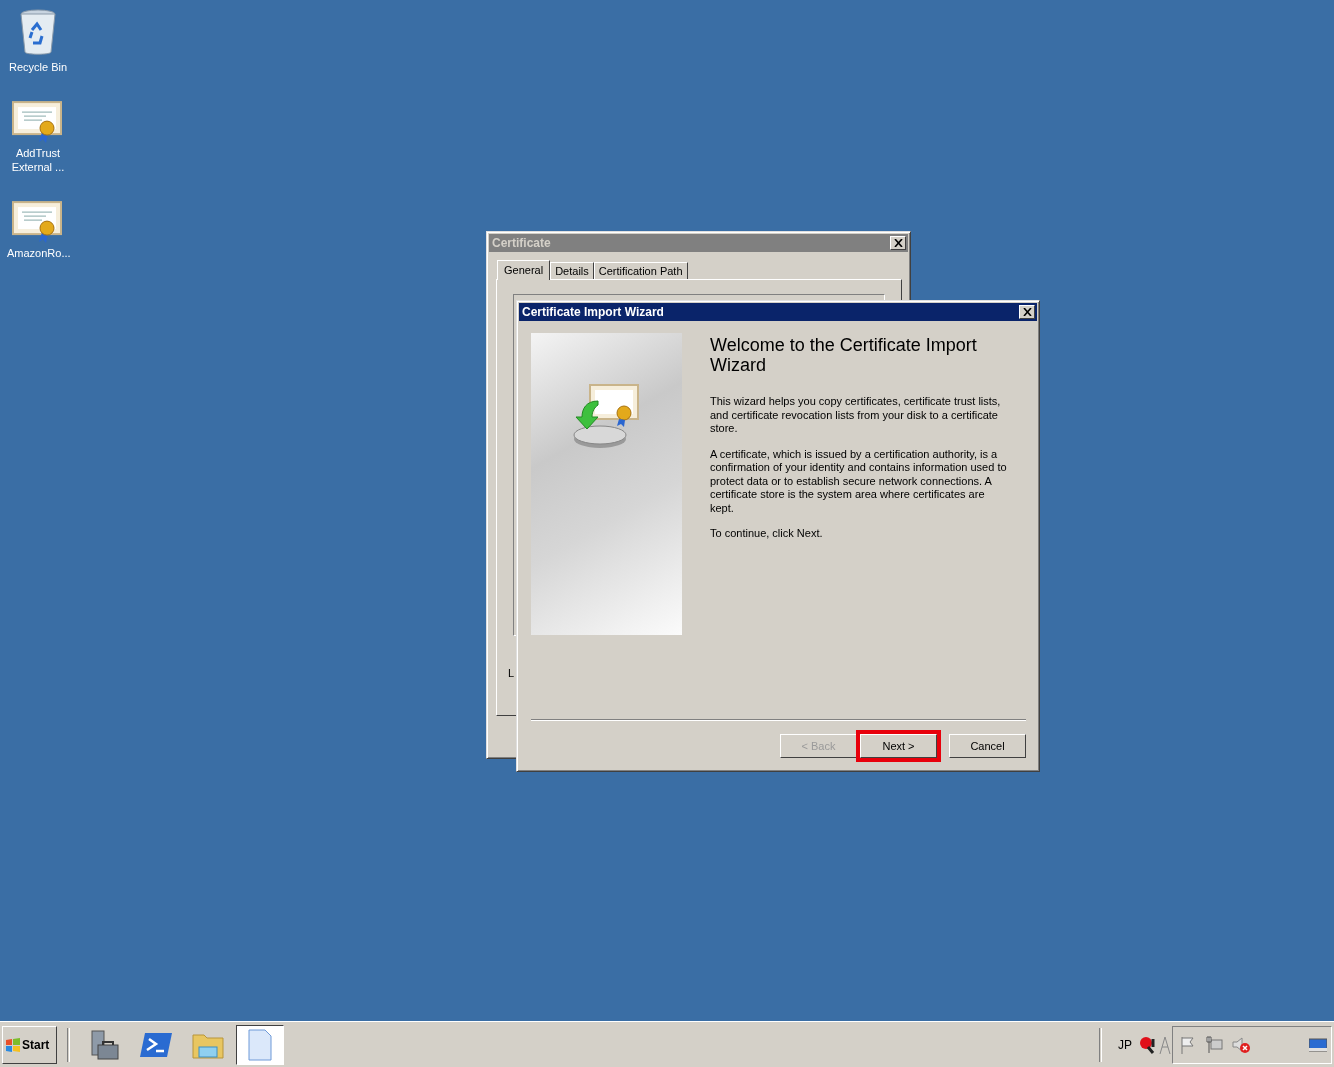 Image resolution: width=1334 pixels, height=1067 pixels. I want to click on terminal-icon, so click(156, 1044).